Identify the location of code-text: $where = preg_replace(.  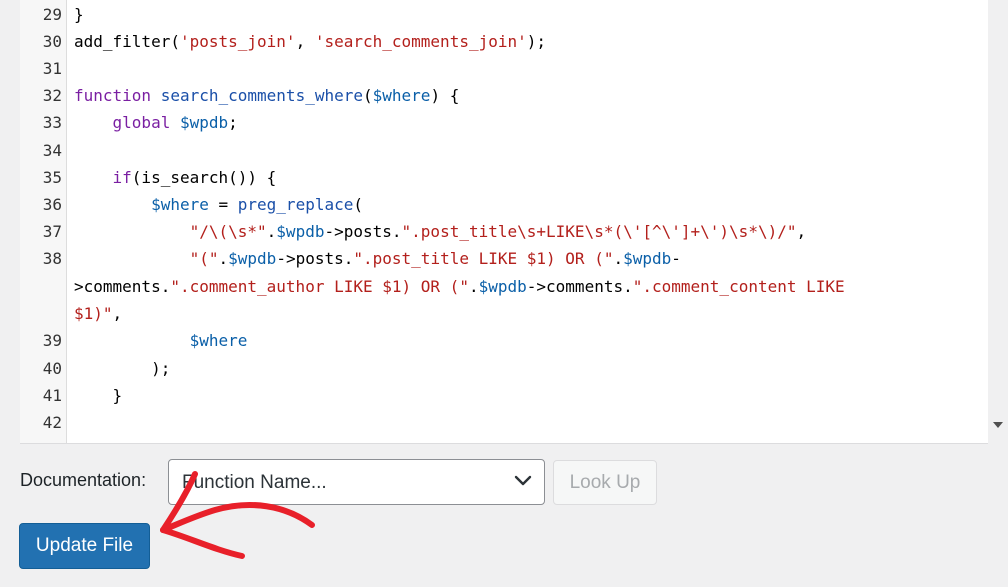
(218, 205).